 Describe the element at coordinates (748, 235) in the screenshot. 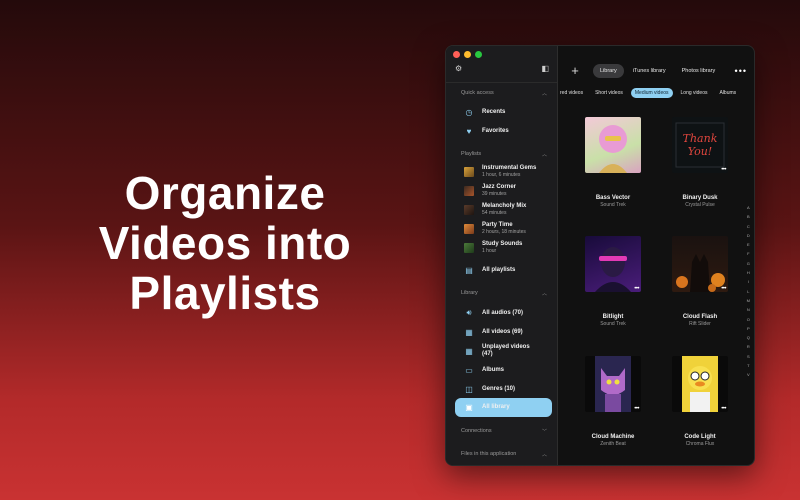

I see `index-letter: D` at that location.